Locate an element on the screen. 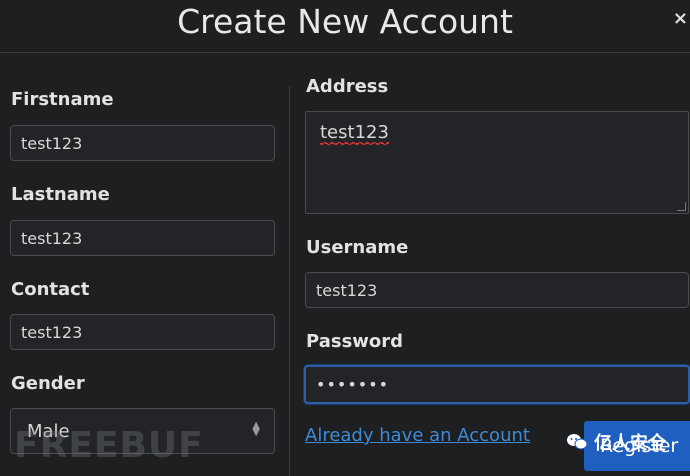 The image size is (690, 476). contact-value: test123 is located at coordinates (52, 332).